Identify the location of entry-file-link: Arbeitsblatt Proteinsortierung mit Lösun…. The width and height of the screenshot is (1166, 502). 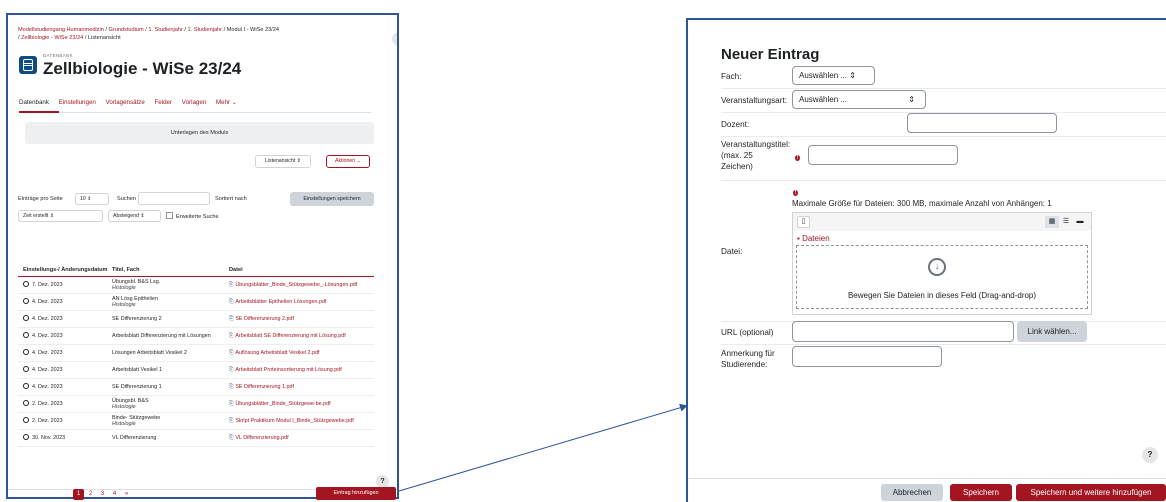
(288, 370).